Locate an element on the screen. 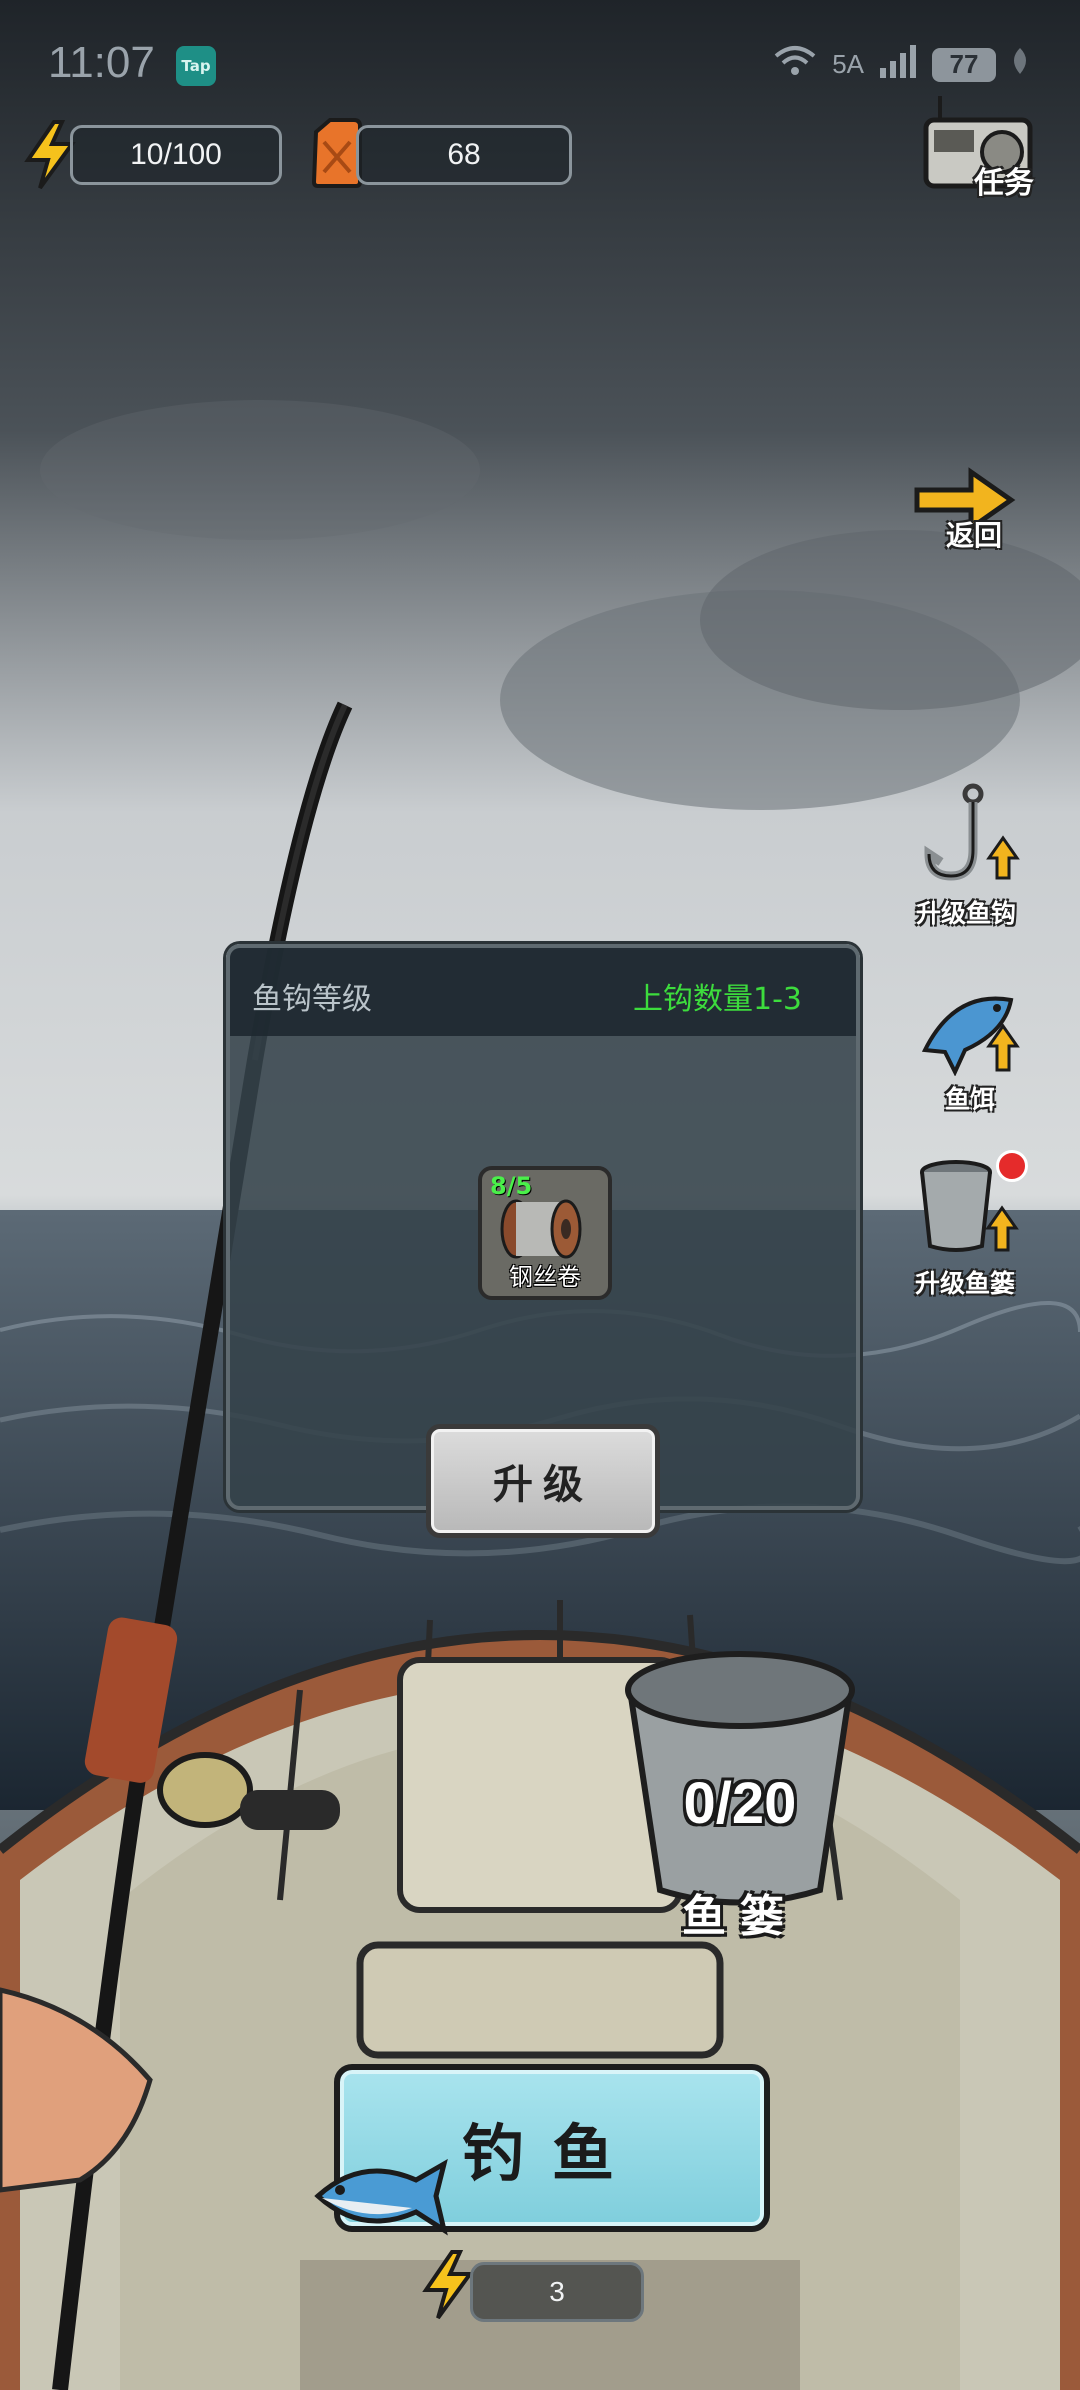  panel-header: 鱼钩等级 上钩数量1-3 is located at coordinates (543, 992).